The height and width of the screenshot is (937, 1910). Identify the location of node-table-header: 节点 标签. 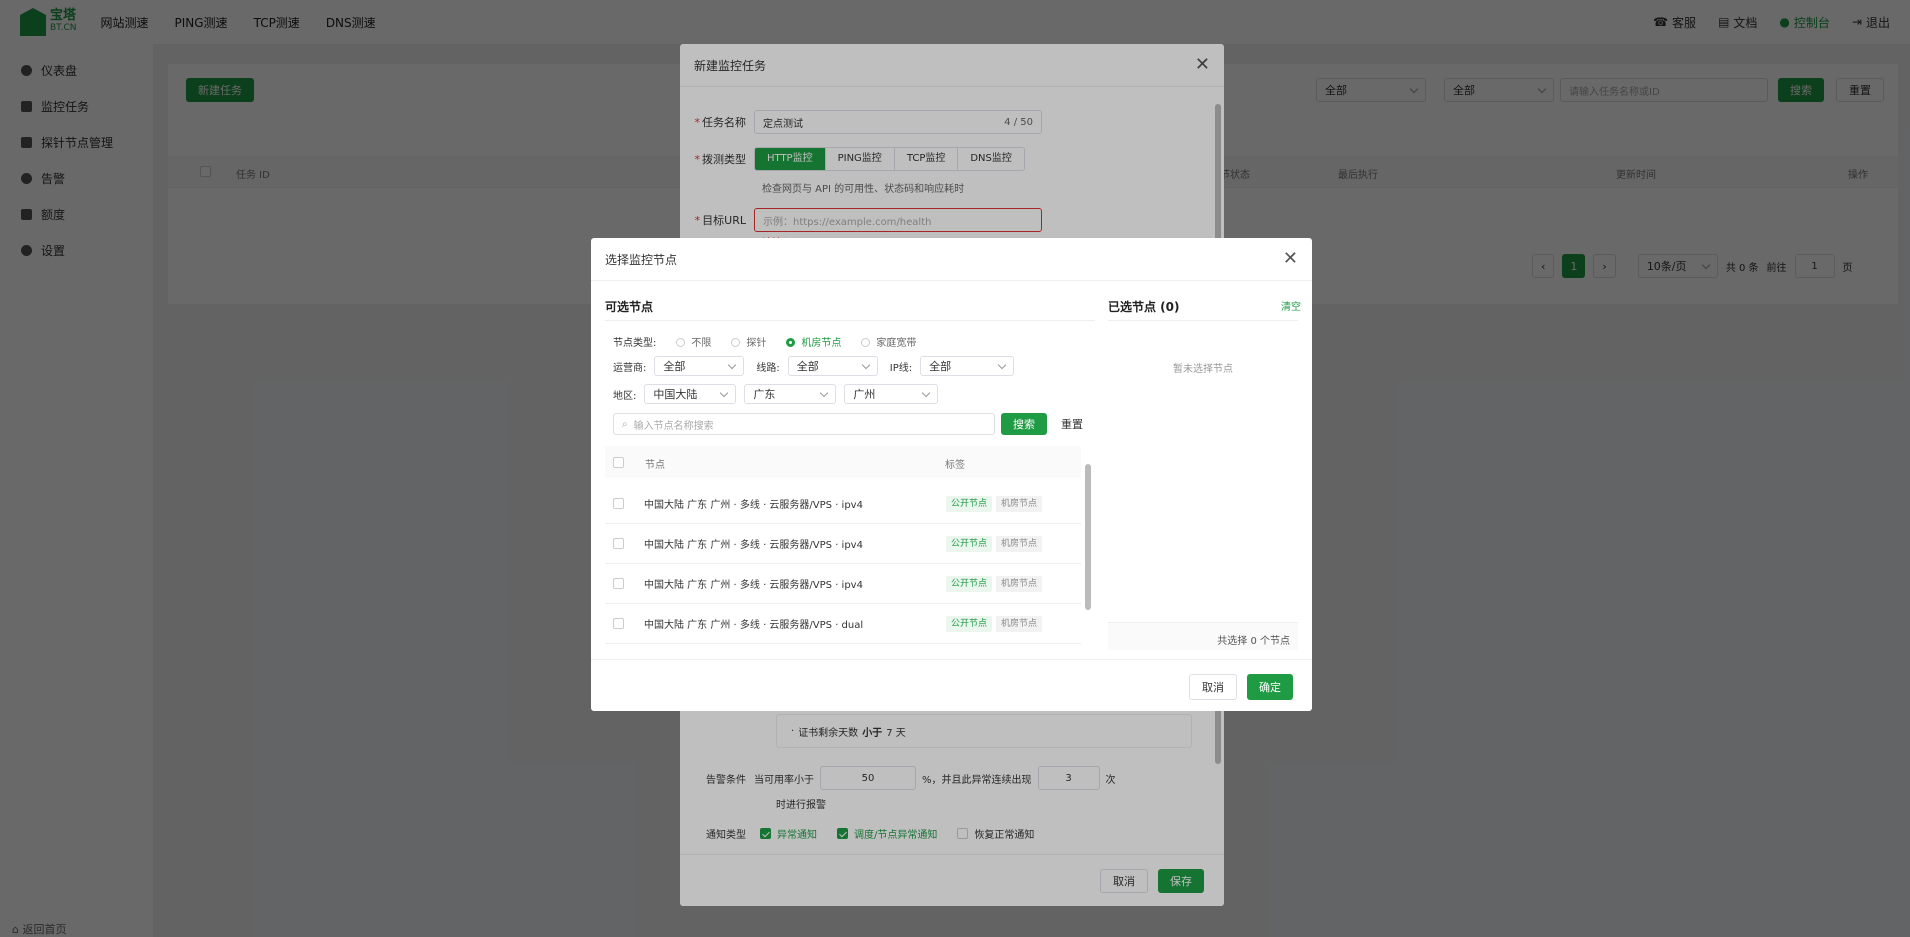
(843, 462).